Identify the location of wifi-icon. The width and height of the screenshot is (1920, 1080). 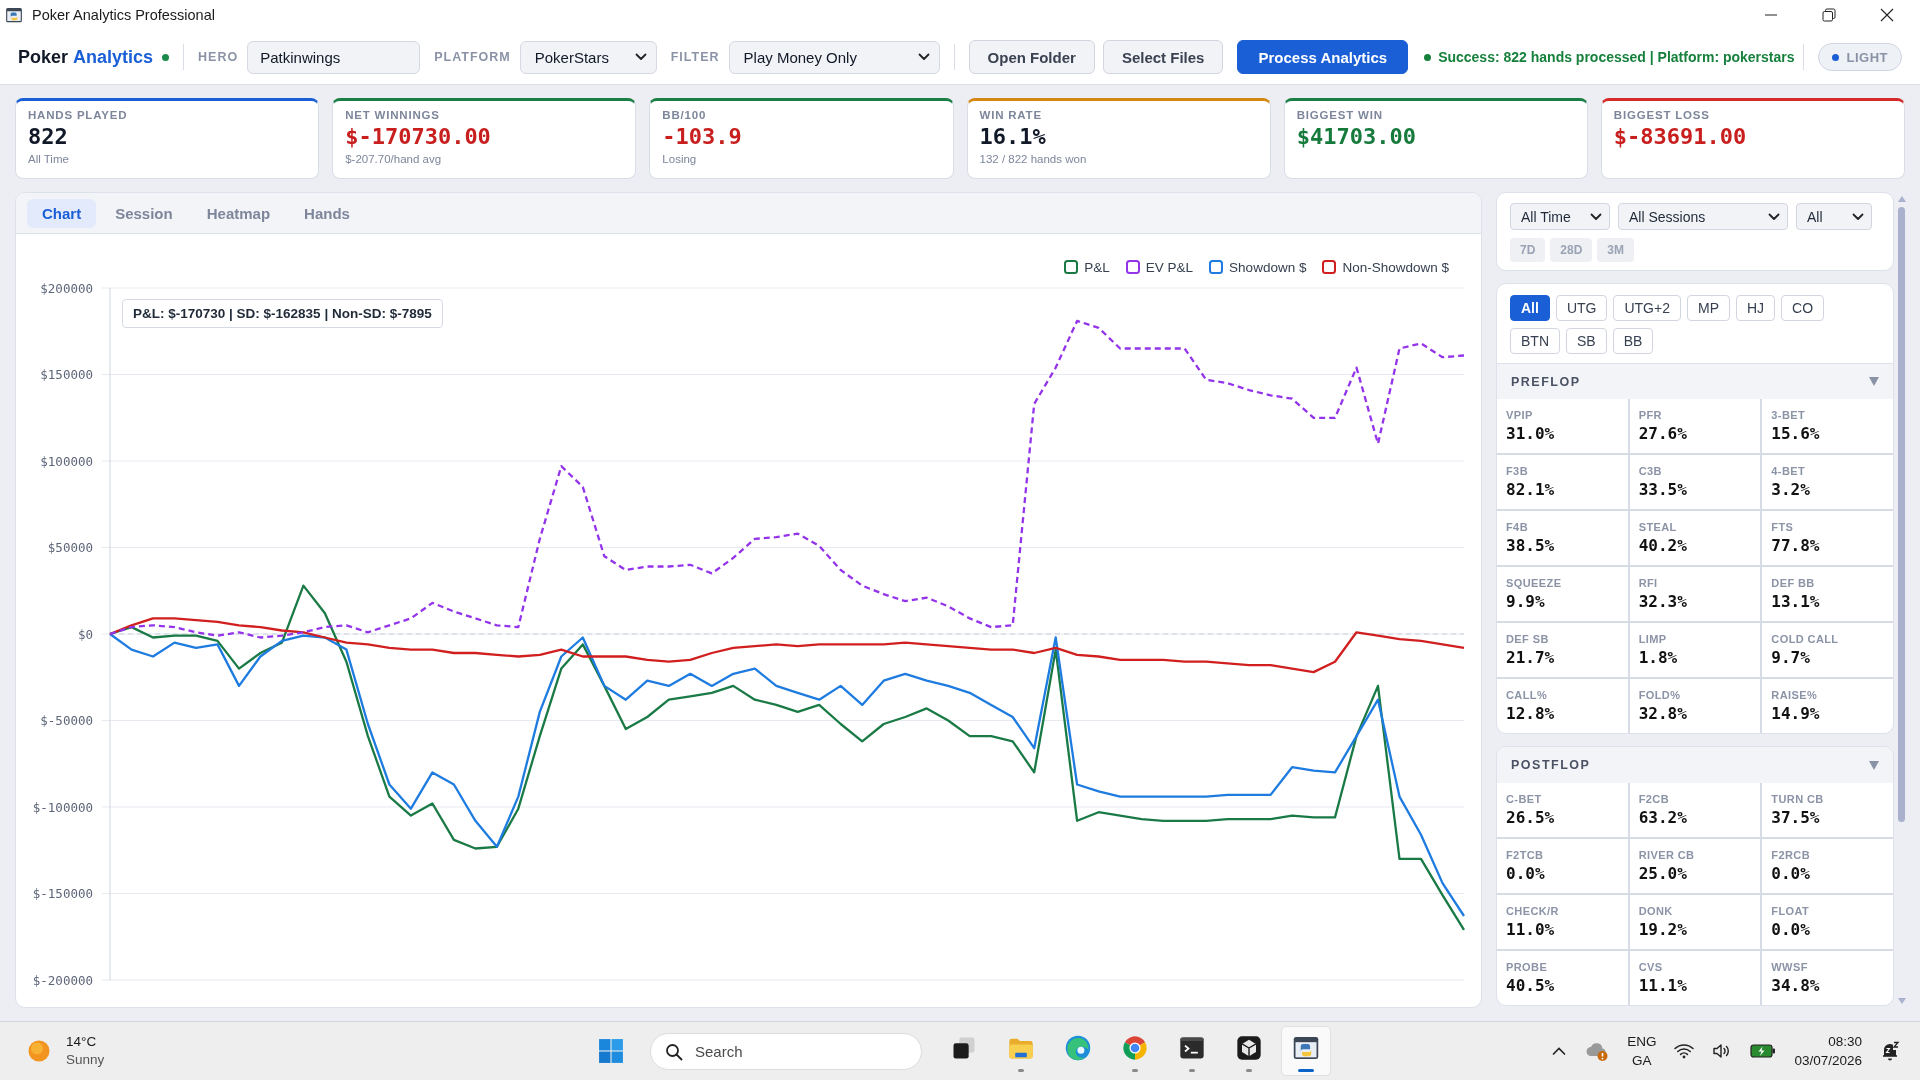
(1684, 1051).